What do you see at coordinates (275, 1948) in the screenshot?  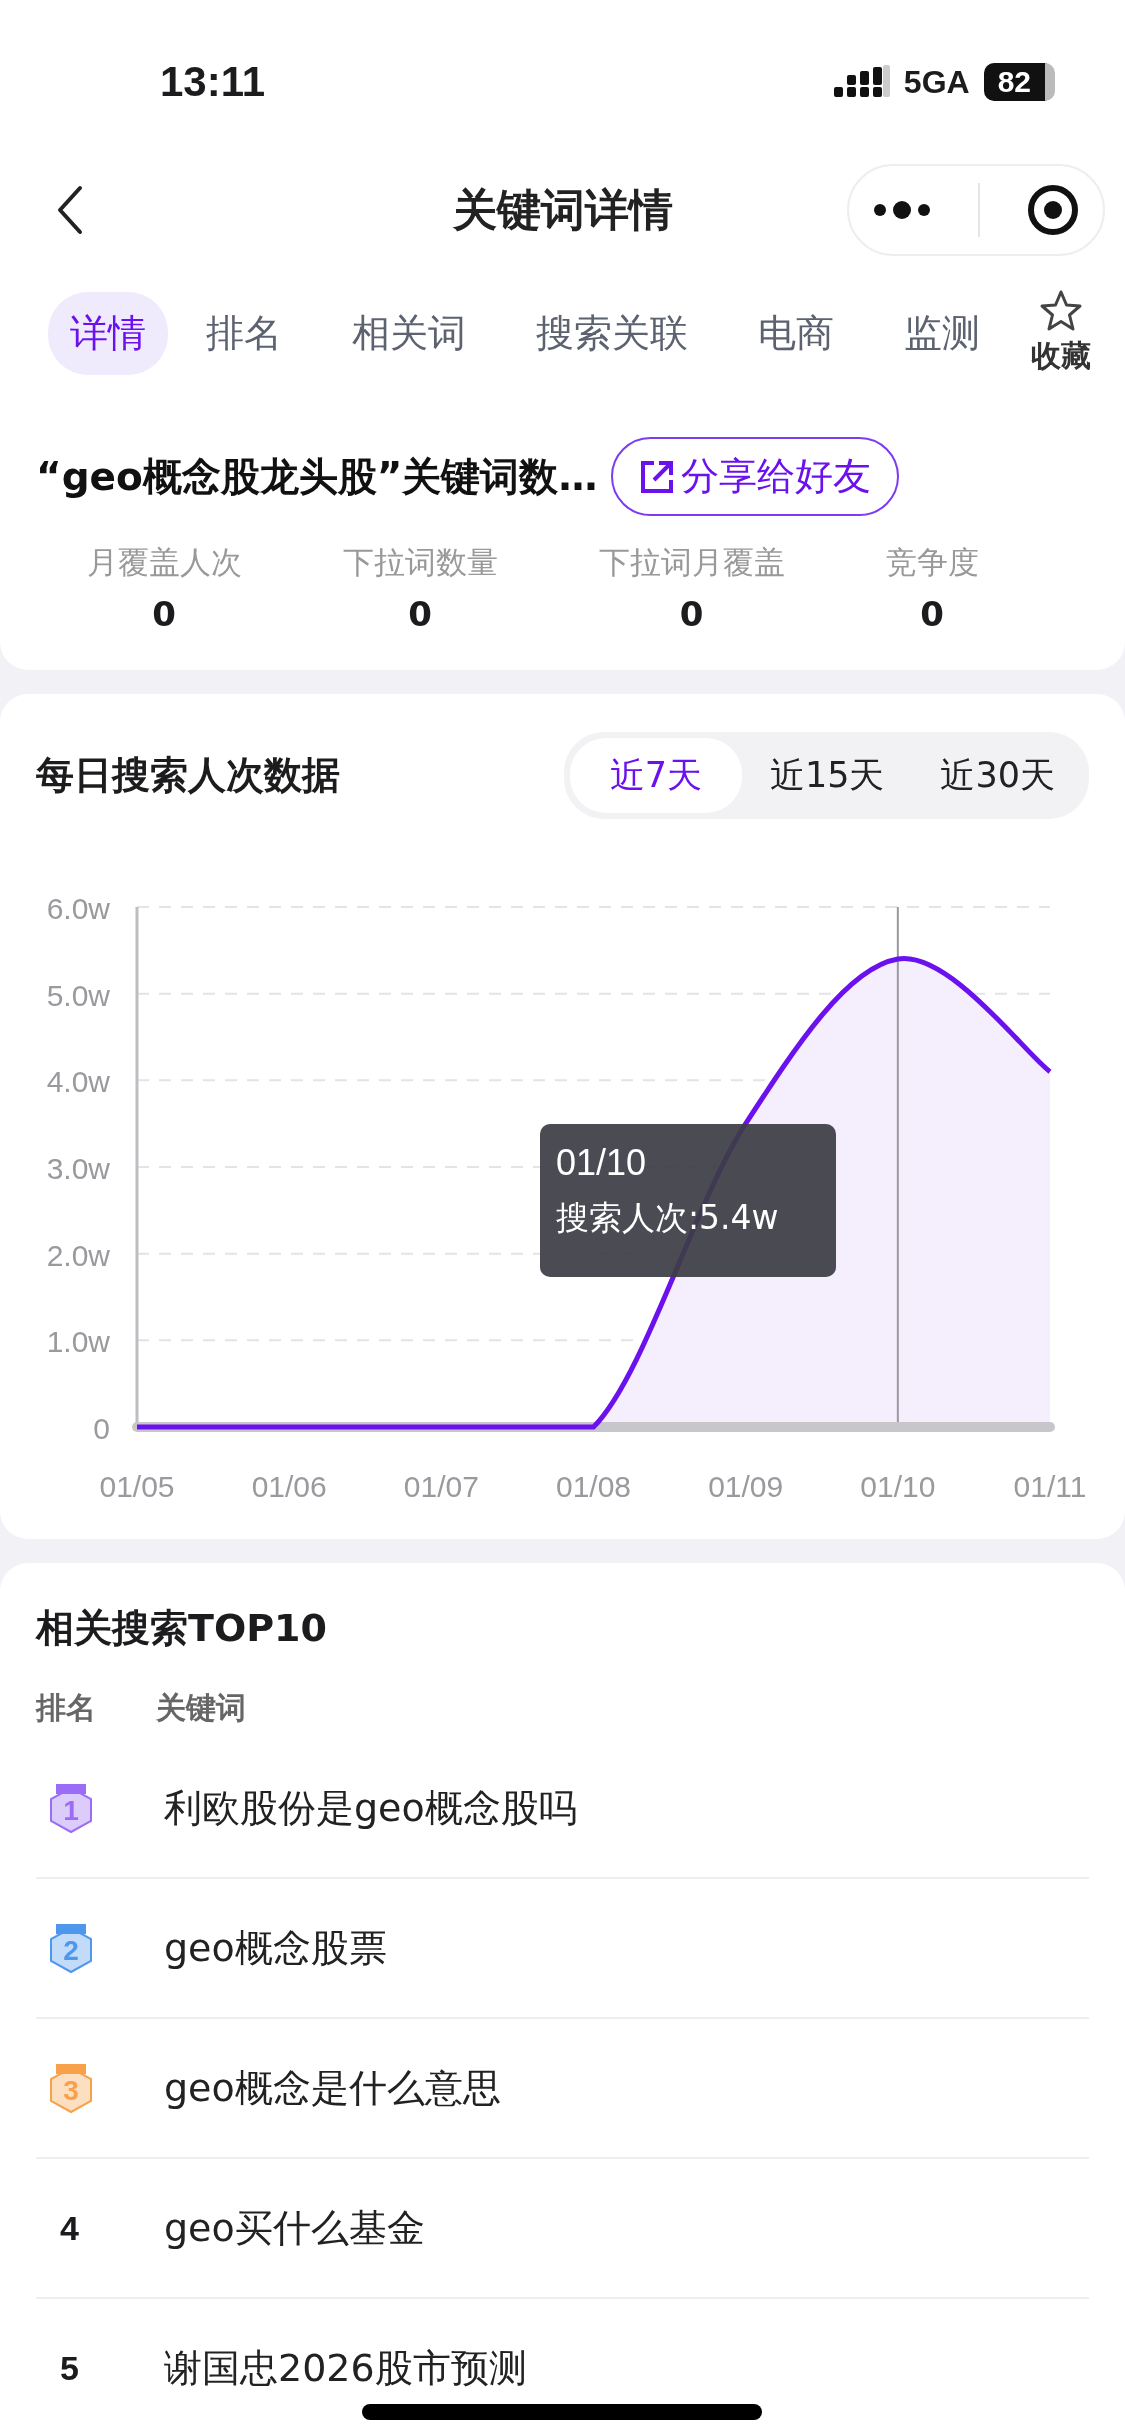 I see `keyword-text: geo概念股票` at bounding box center [275, 1948].